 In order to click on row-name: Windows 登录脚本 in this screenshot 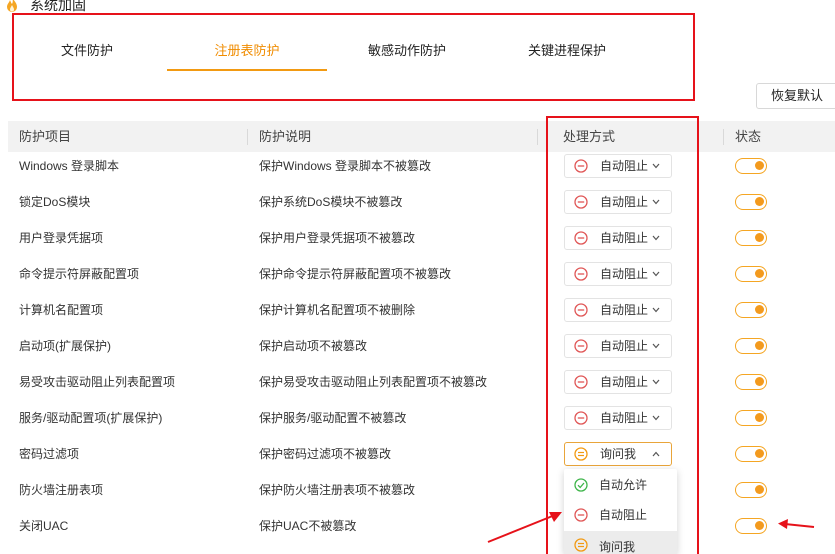, I will do `click(69, 166)`.